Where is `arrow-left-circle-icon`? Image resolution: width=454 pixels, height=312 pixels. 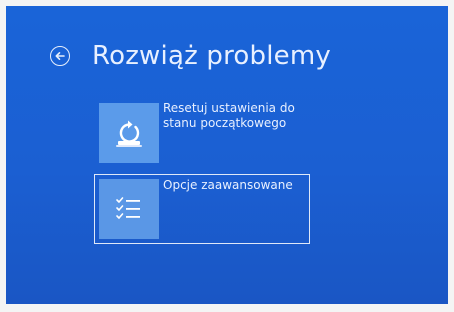 arrow-left-circle-icon is located at coordinates (60, 56).